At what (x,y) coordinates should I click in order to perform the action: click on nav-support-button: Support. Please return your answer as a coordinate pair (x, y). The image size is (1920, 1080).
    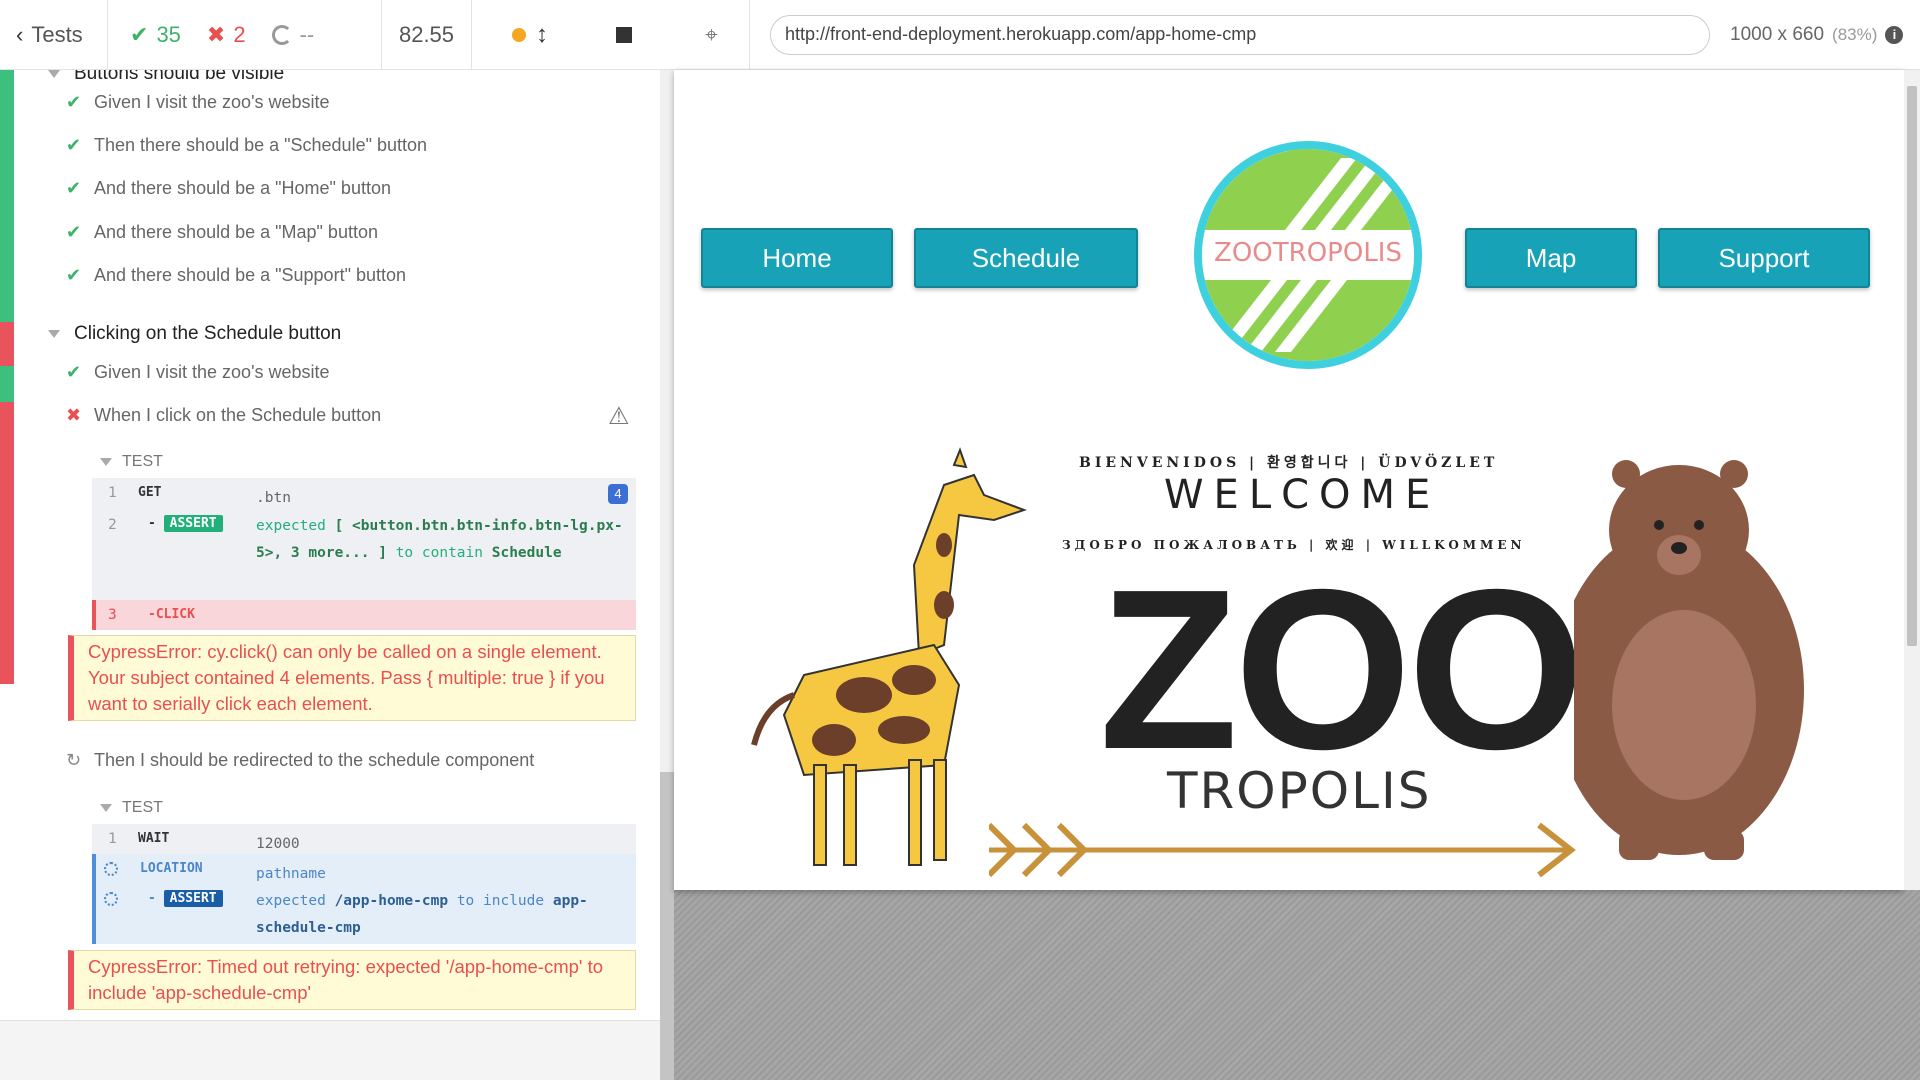
    Looking at the image, I should click on (1764, 258).